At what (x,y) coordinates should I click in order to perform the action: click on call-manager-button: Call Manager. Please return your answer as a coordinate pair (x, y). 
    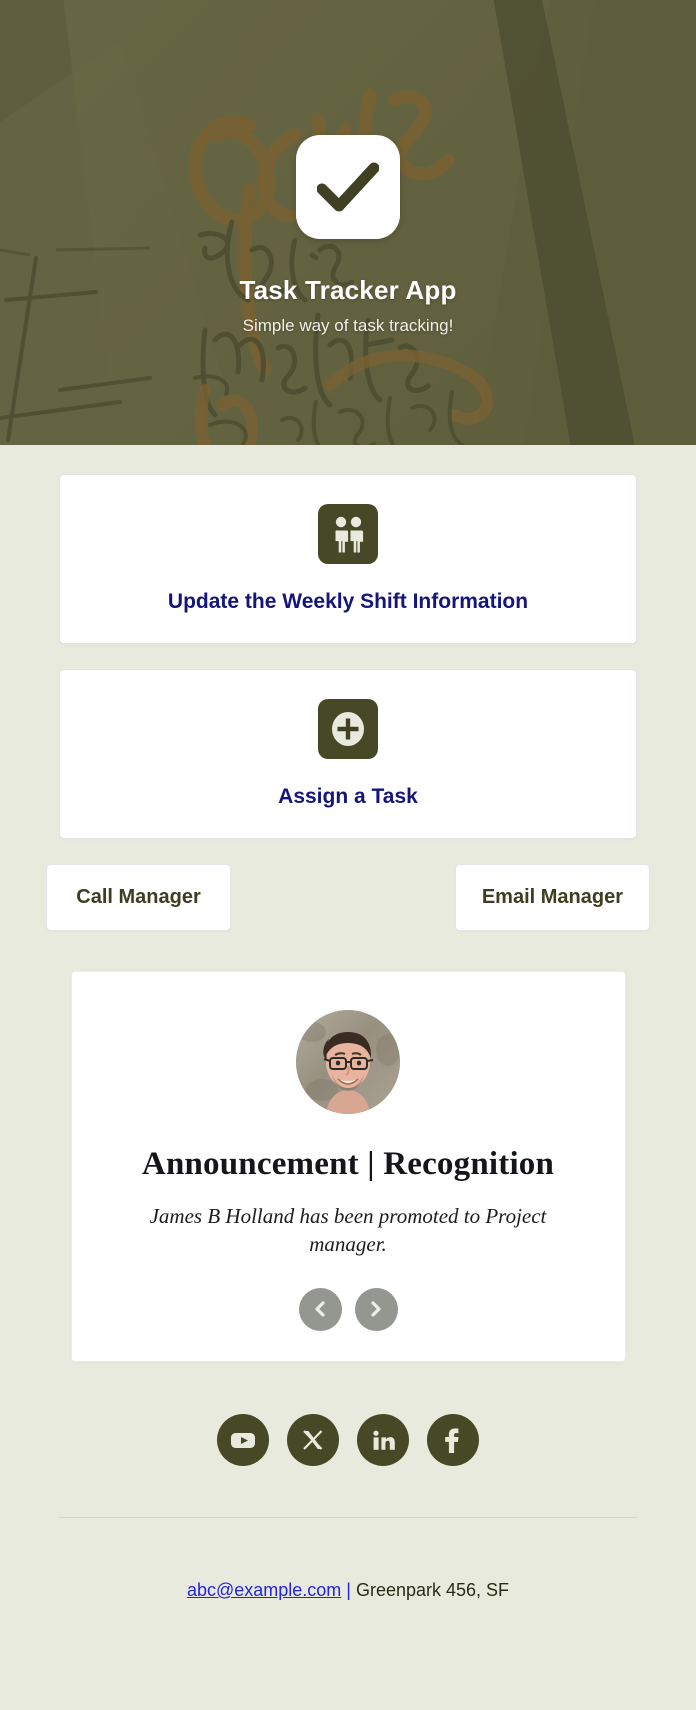
    Looking at the image, I should click on (138, 898).